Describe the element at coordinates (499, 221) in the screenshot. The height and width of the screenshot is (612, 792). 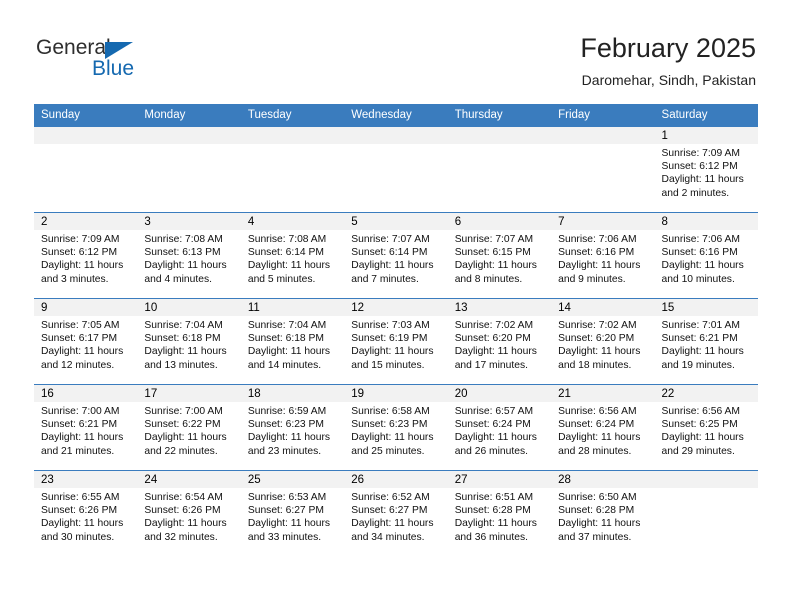
I see `day-number: 6` at that location.